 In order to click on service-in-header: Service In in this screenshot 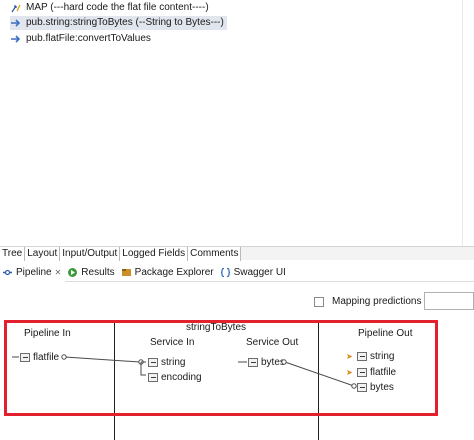, I will do `click(172, 342)`.